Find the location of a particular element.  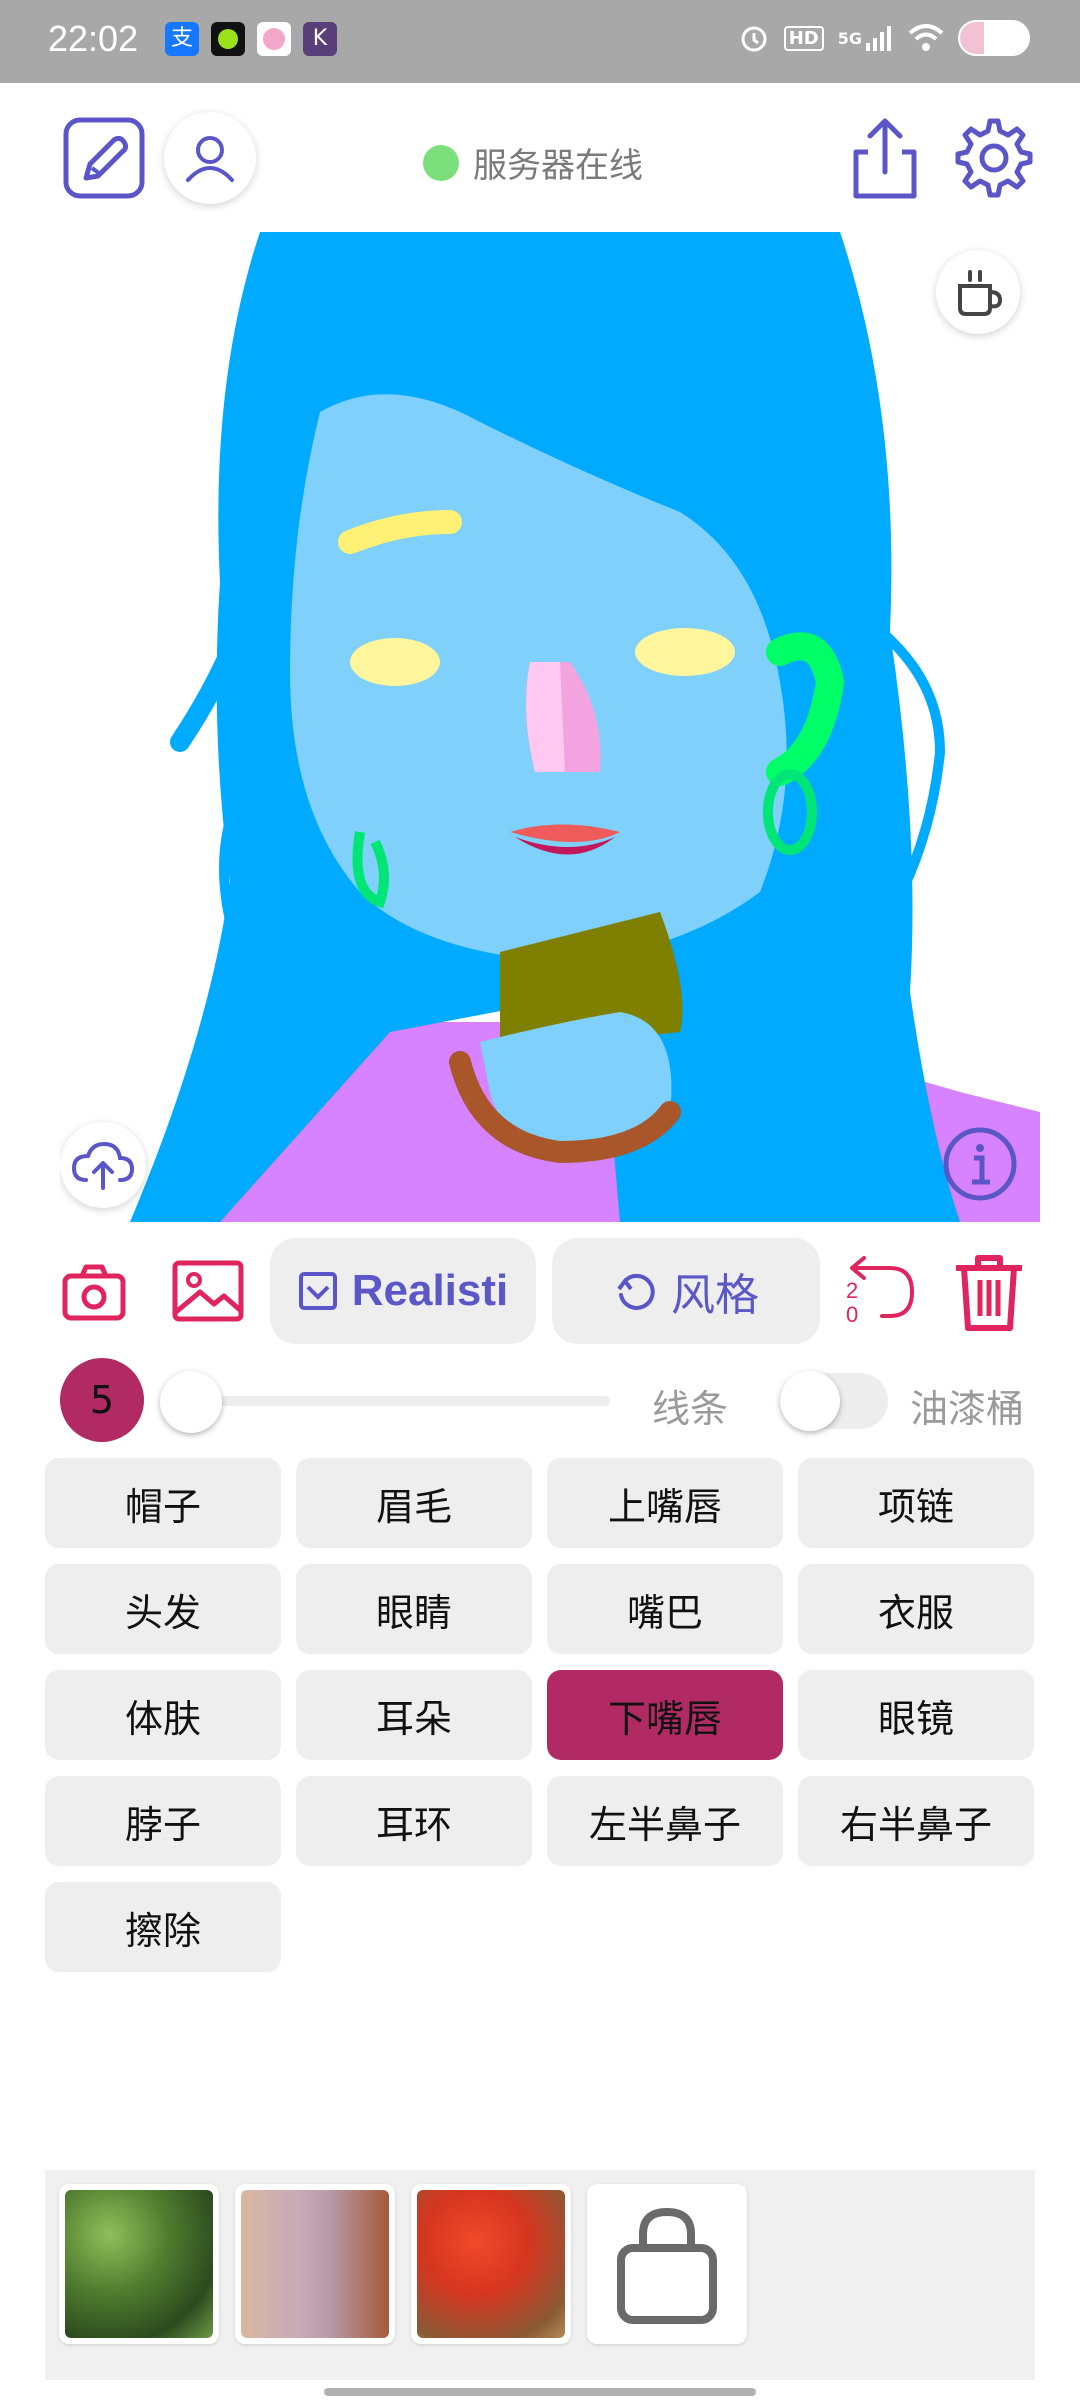

info-icon is located at coordinates (980, 1164).